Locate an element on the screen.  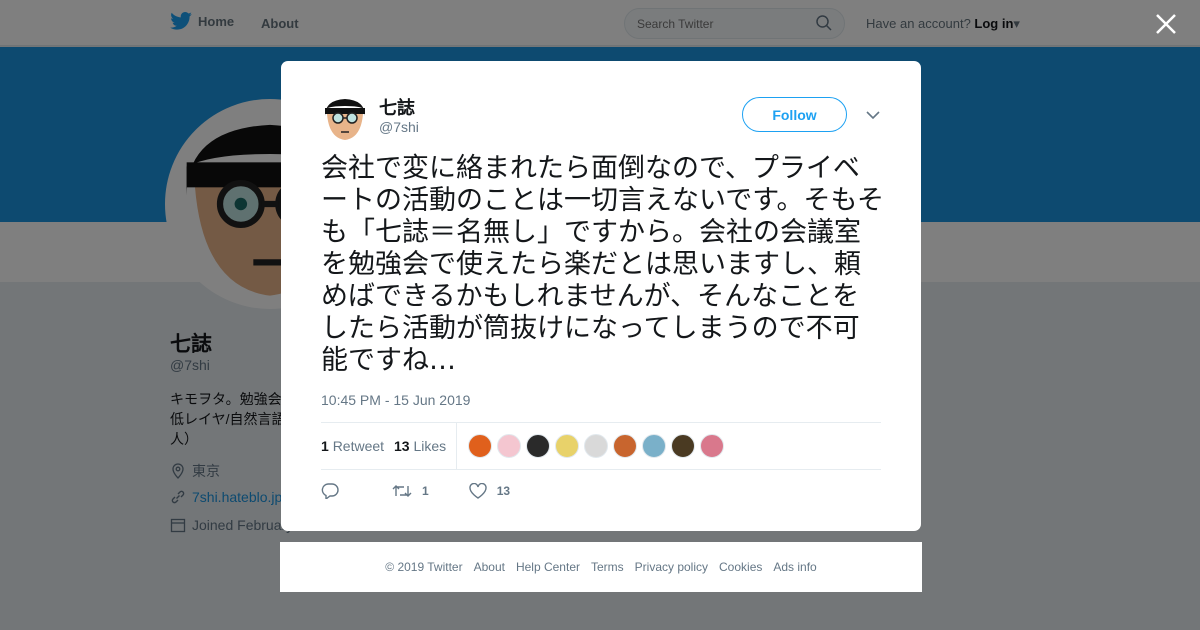
retweet-action-count: 1 is located at coordinates (425, 491).